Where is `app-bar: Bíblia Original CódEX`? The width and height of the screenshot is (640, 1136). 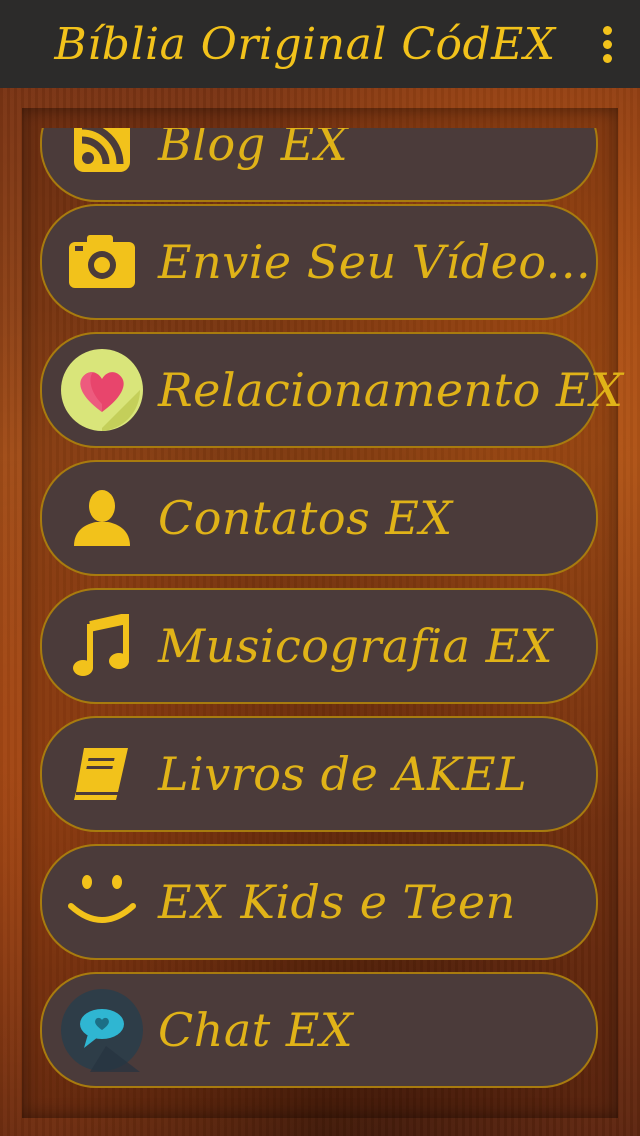
app-bar: Bíblia Original CódEX is located at coordinates (320, 44).